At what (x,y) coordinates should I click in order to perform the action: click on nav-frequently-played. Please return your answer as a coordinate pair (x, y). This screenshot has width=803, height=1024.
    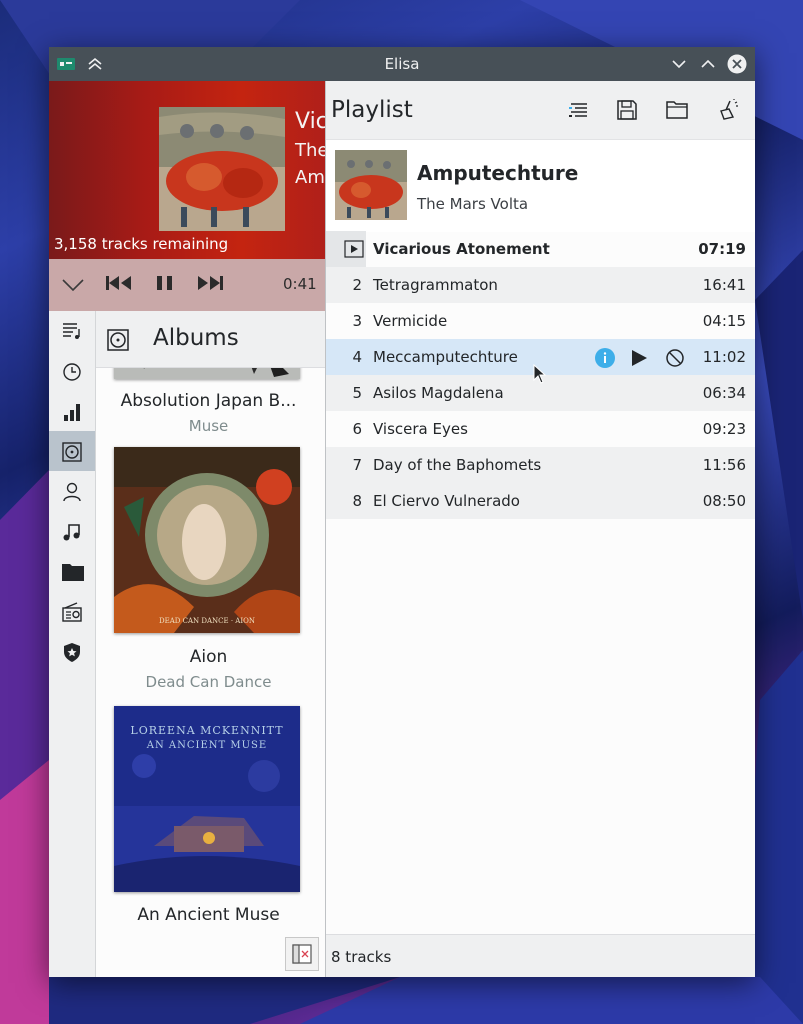
    Looking at the image, I should click on (72, 411).